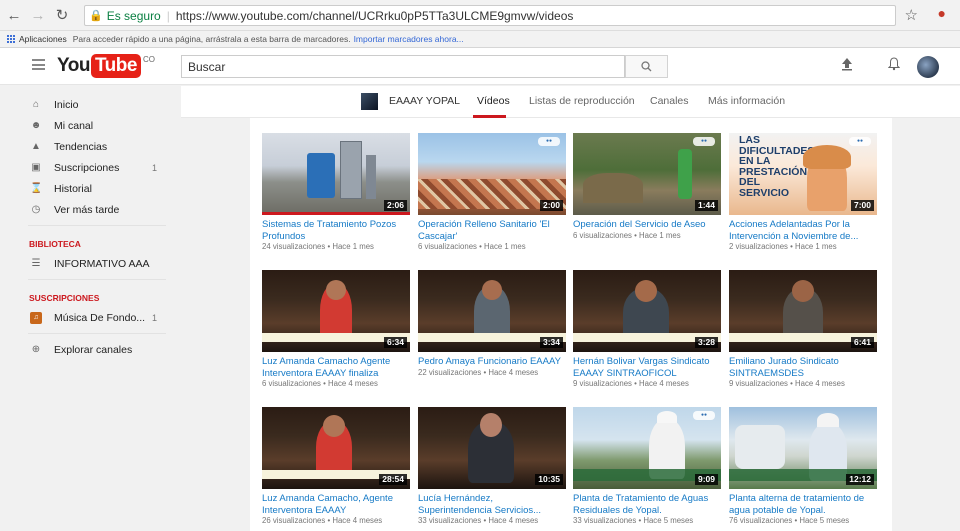 Image resolution: width=960 pixels, height=531 pixels. I want to click on notifications-bell-icon, so click(894, 65).